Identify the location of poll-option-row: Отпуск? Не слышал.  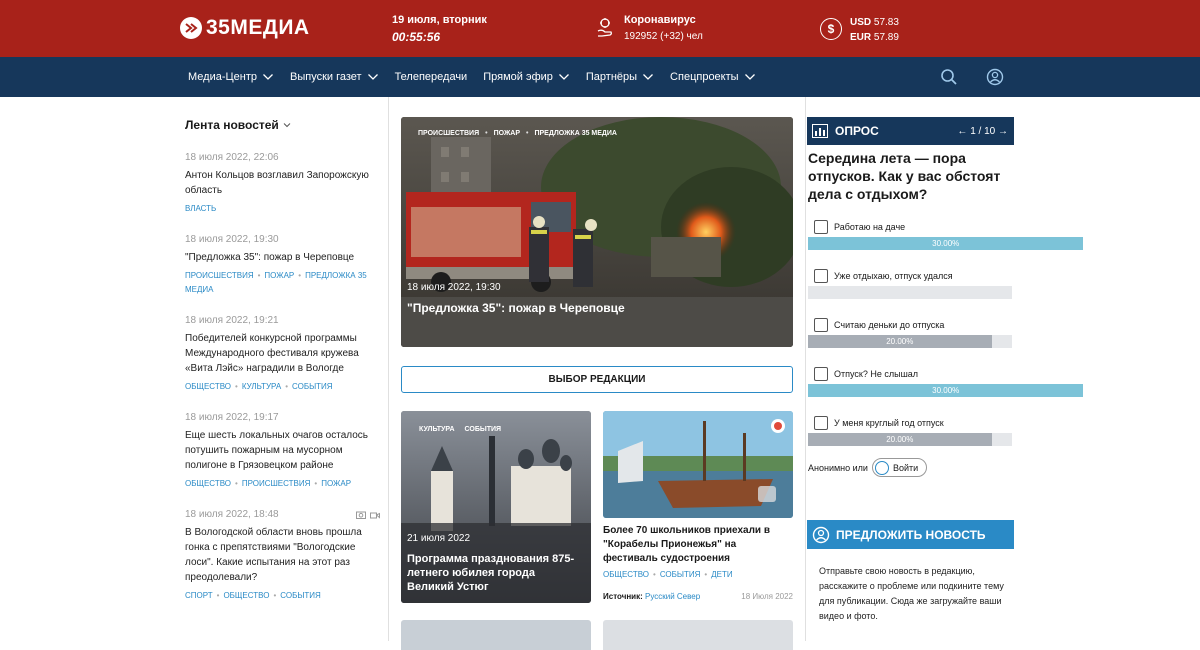
(910, 374).